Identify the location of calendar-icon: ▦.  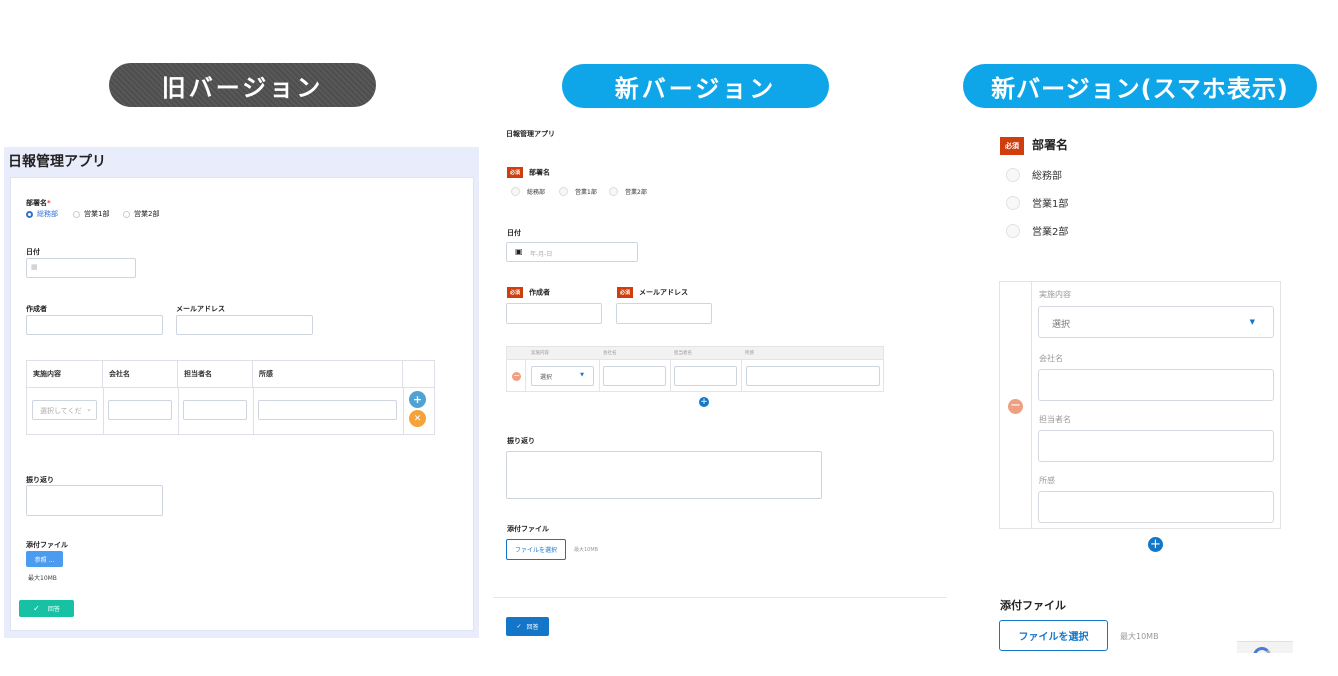
(34, 267).